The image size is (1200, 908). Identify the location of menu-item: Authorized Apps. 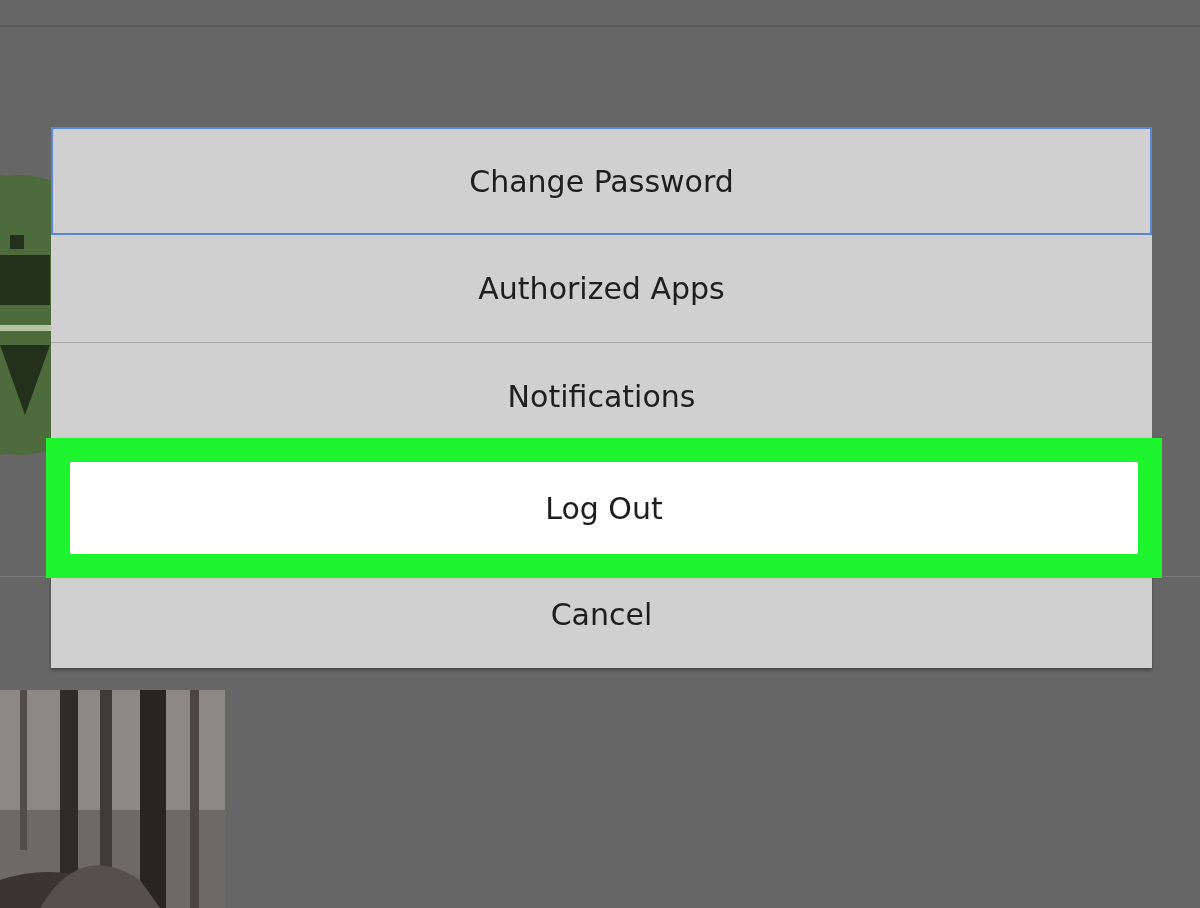
(601, 289).